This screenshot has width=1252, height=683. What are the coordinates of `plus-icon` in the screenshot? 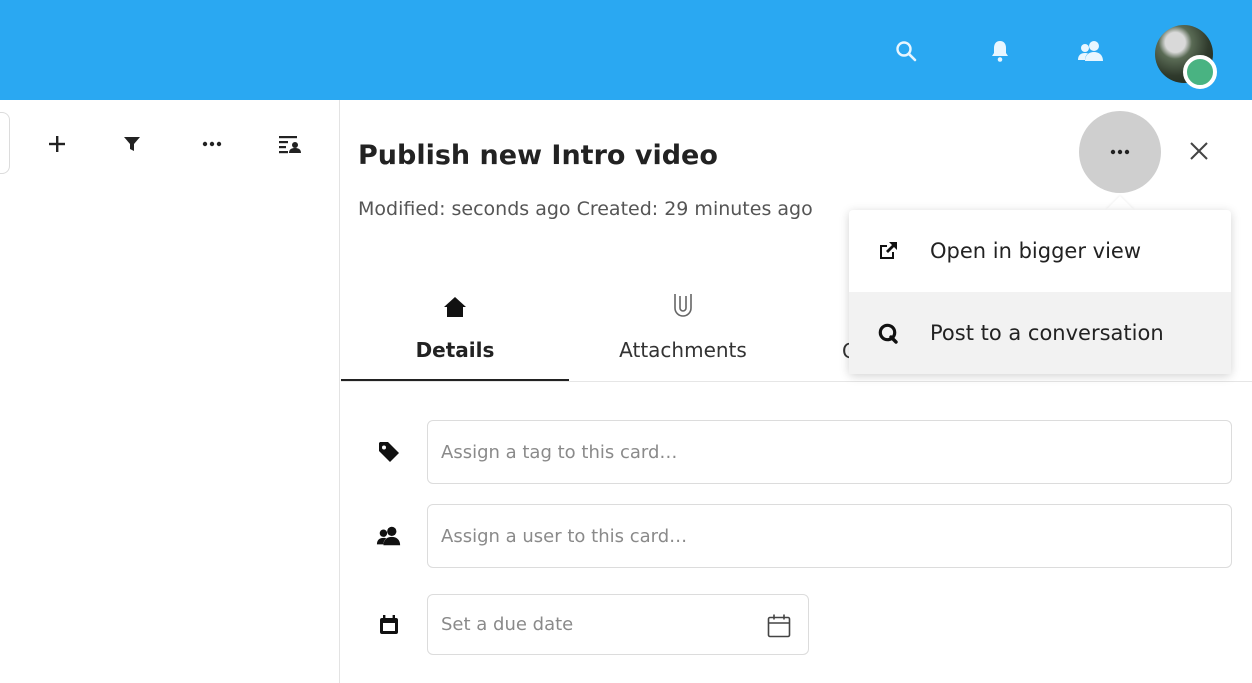 It's located at (57, 144).